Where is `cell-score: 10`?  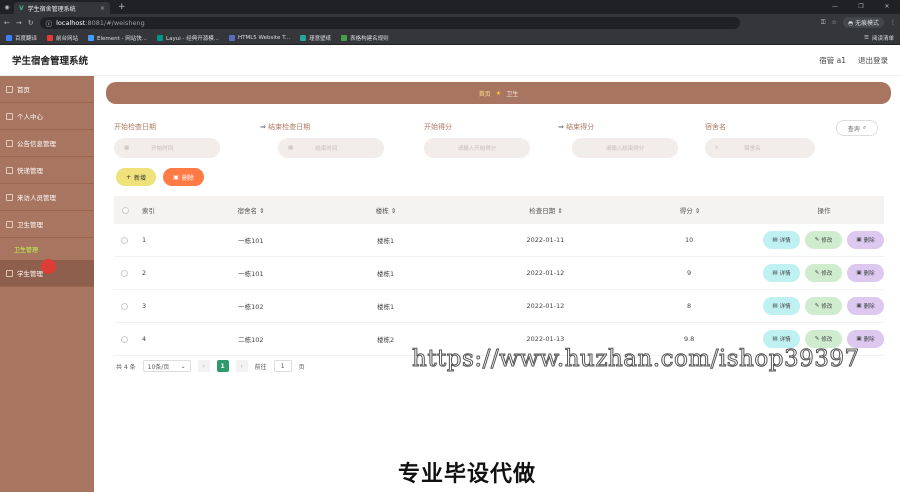 cell-score: 10 is located at coordinates (689, 240).